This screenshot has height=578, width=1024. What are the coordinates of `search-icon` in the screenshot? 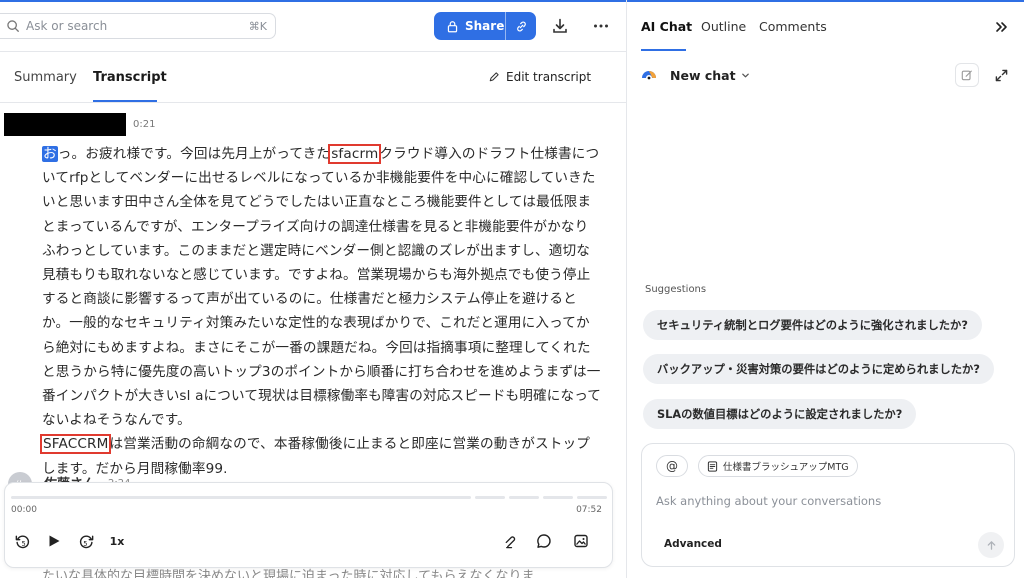 It's located at (13, 26).